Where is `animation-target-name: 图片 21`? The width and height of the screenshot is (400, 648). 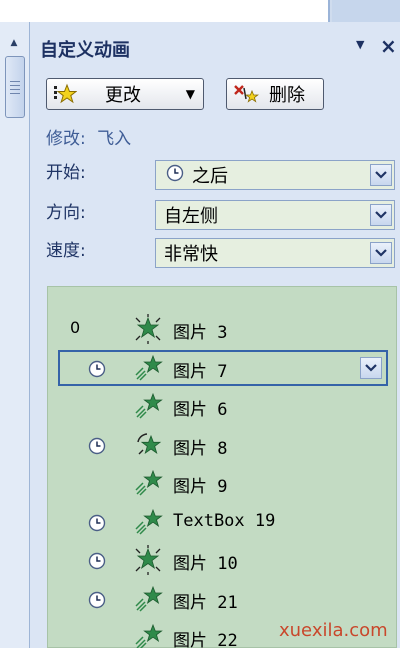 animation-target-name: 图片 21 is located at coordinates (205, 602).